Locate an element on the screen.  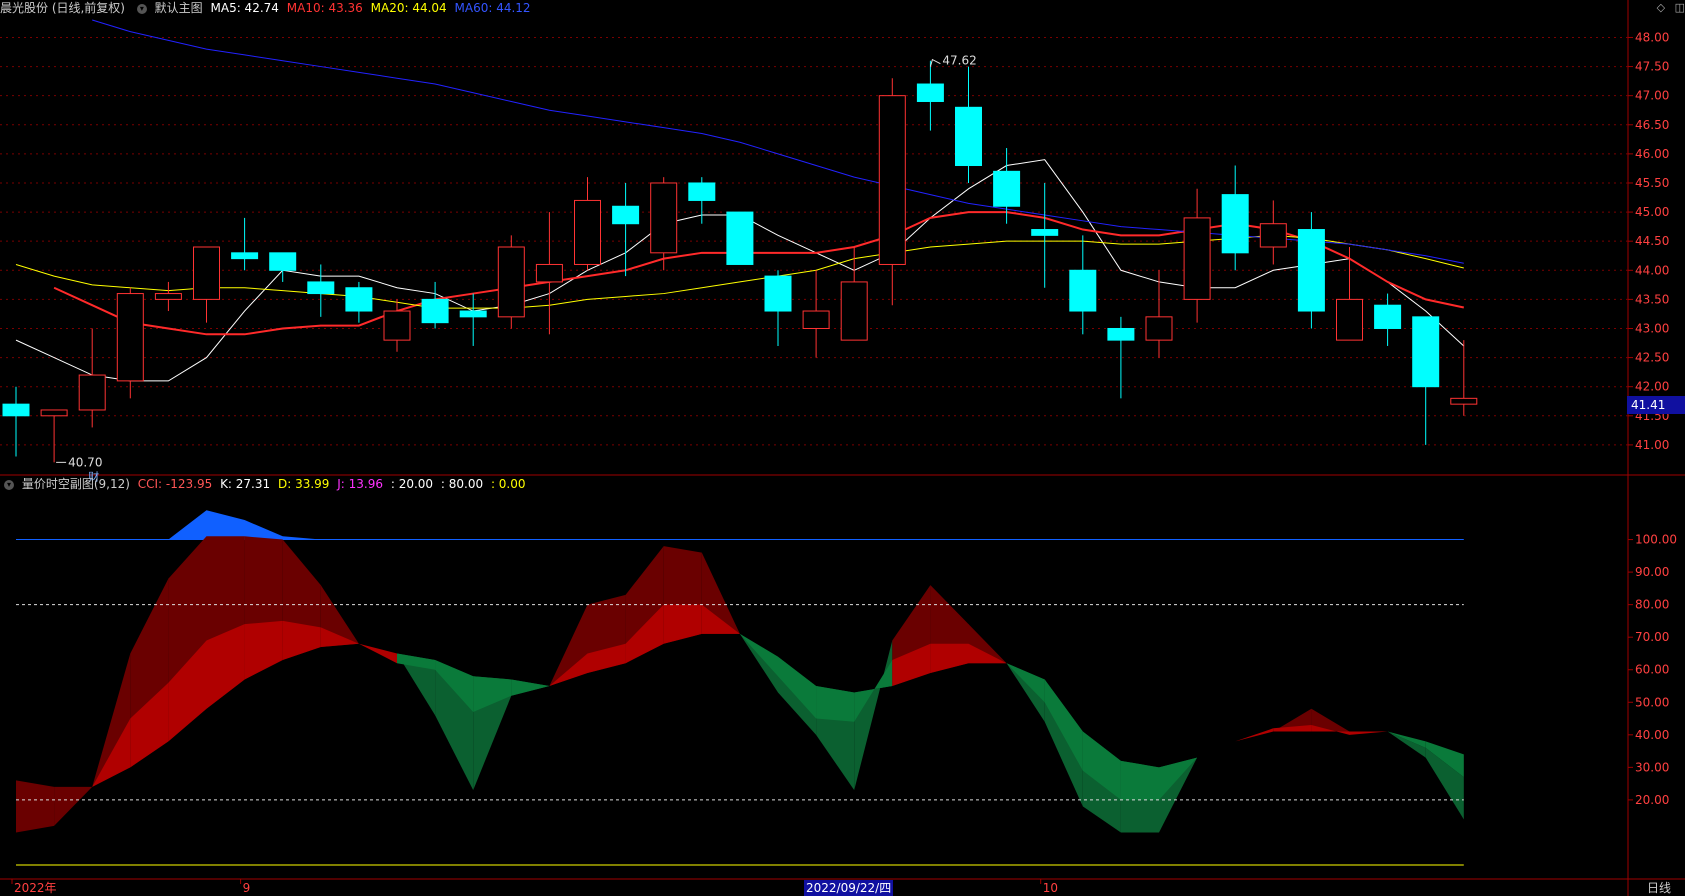
low-label: 40.70 is located at coordinates (85, 462).